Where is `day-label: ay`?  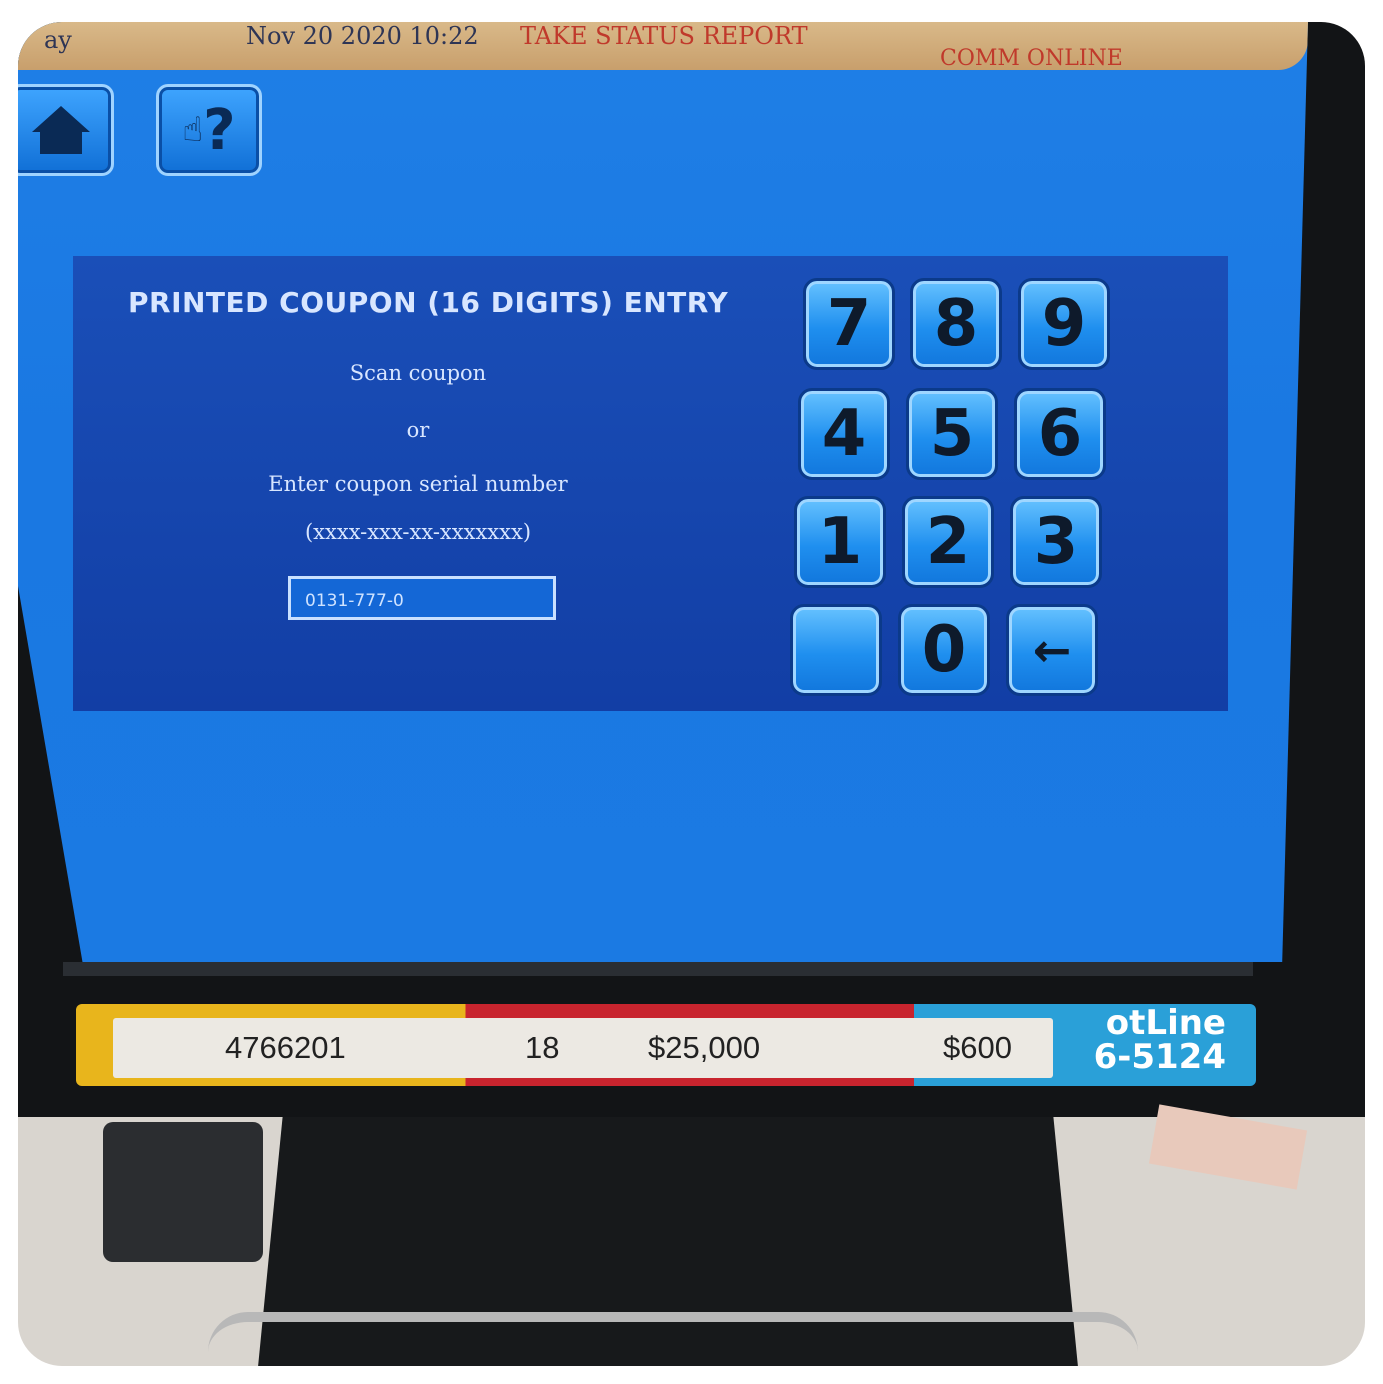 day-label: ay is located at coordinates (58, 40).